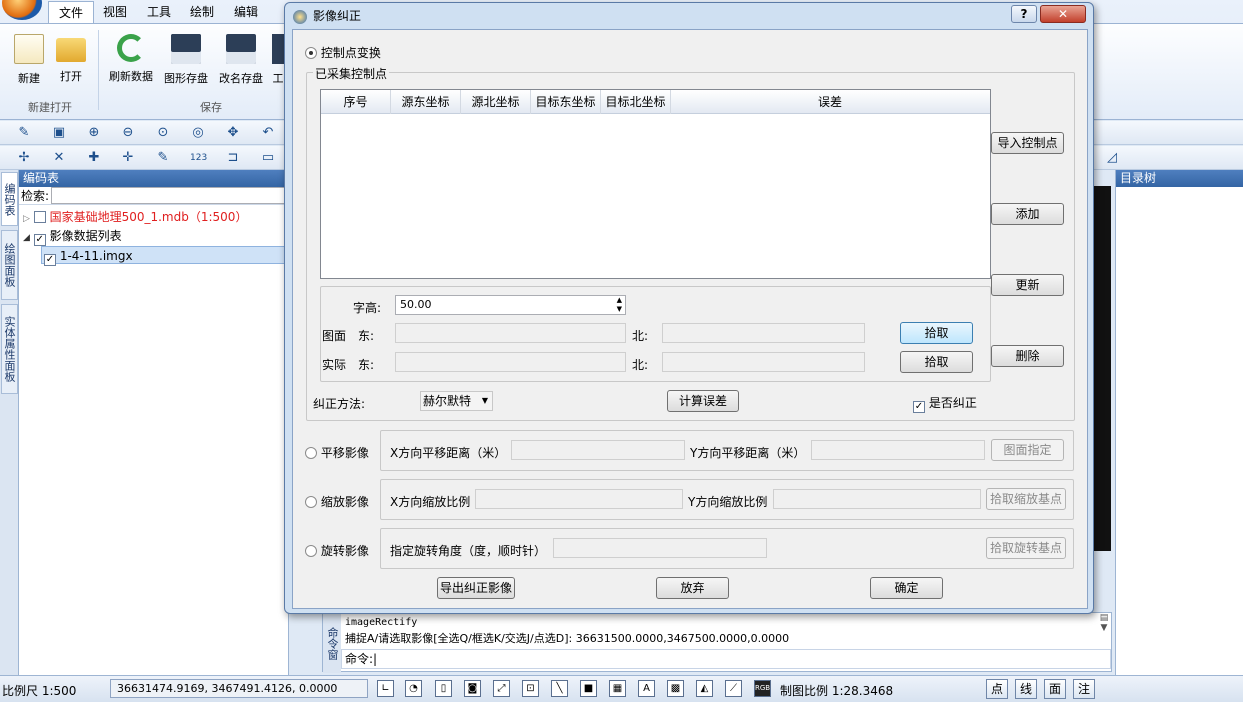  What do you see at coordinates (241, 62) in the screenshot?
I see `save-as-button: 改名存盘` at bounding box center [241, 62].